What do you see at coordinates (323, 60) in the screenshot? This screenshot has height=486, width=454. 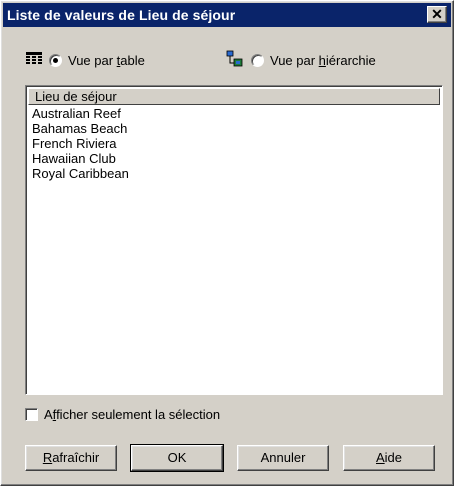 I see `hierarchy-view-label: Vue par hiérarchie` at bounding box center [323, 60].